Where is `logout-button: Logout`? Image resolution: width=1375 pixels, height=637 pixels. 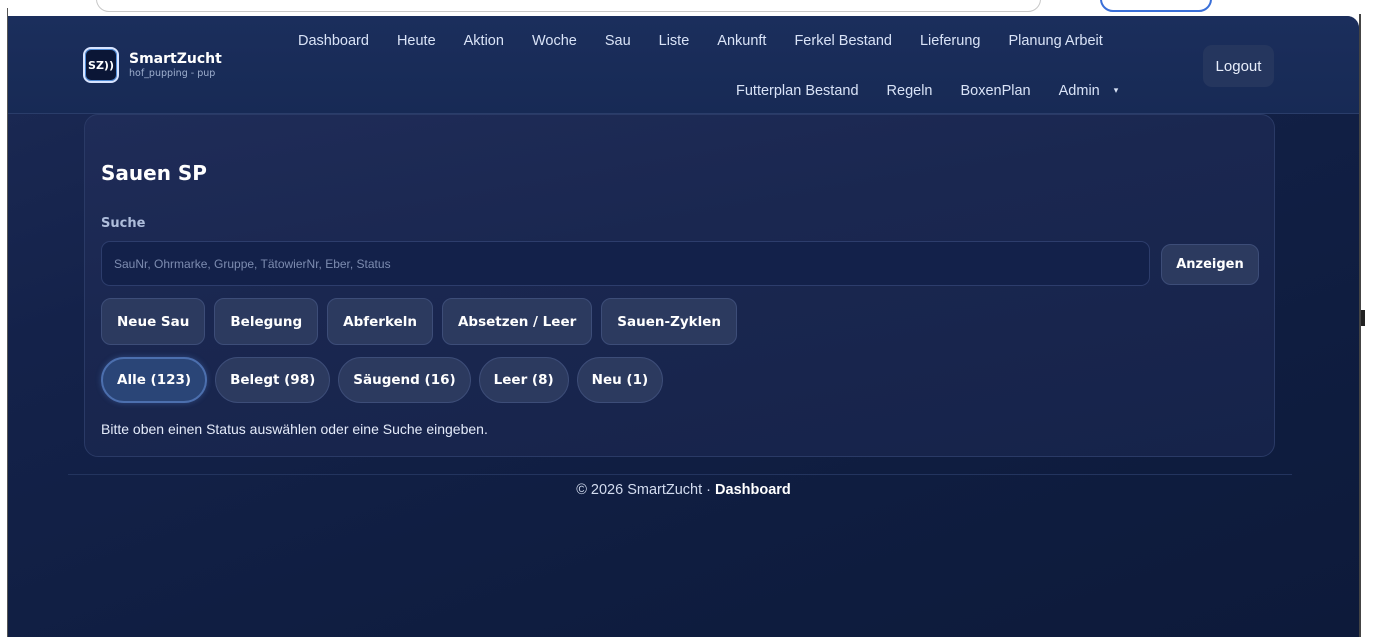 logout-button: Logout is located at coordinates (1238, 66).